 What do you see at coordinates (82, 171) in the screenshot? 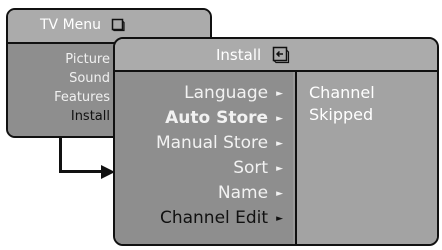
I see `connector-line-horizontal` at bounding box center [82, 171].